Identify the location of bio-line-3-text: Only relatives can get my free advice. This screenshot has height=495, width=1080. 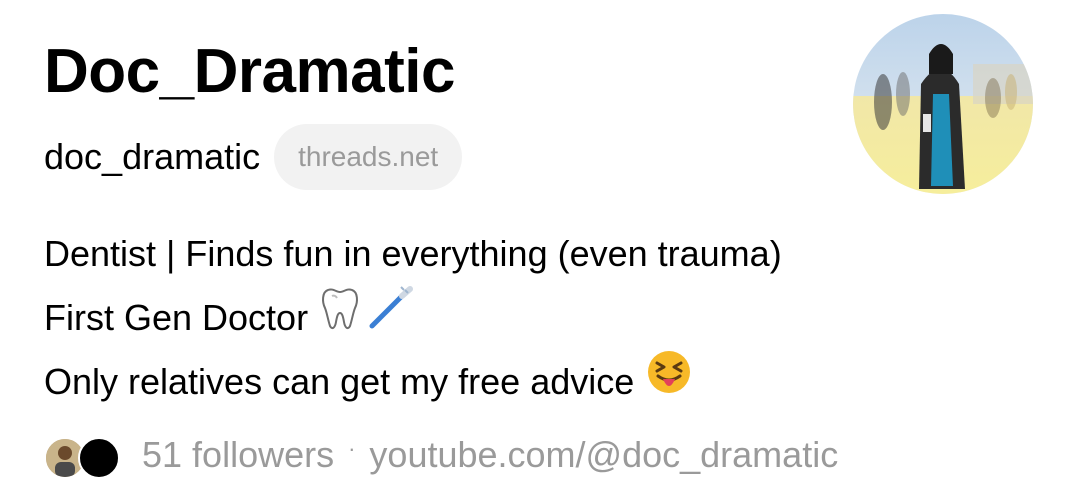
(339, 381).